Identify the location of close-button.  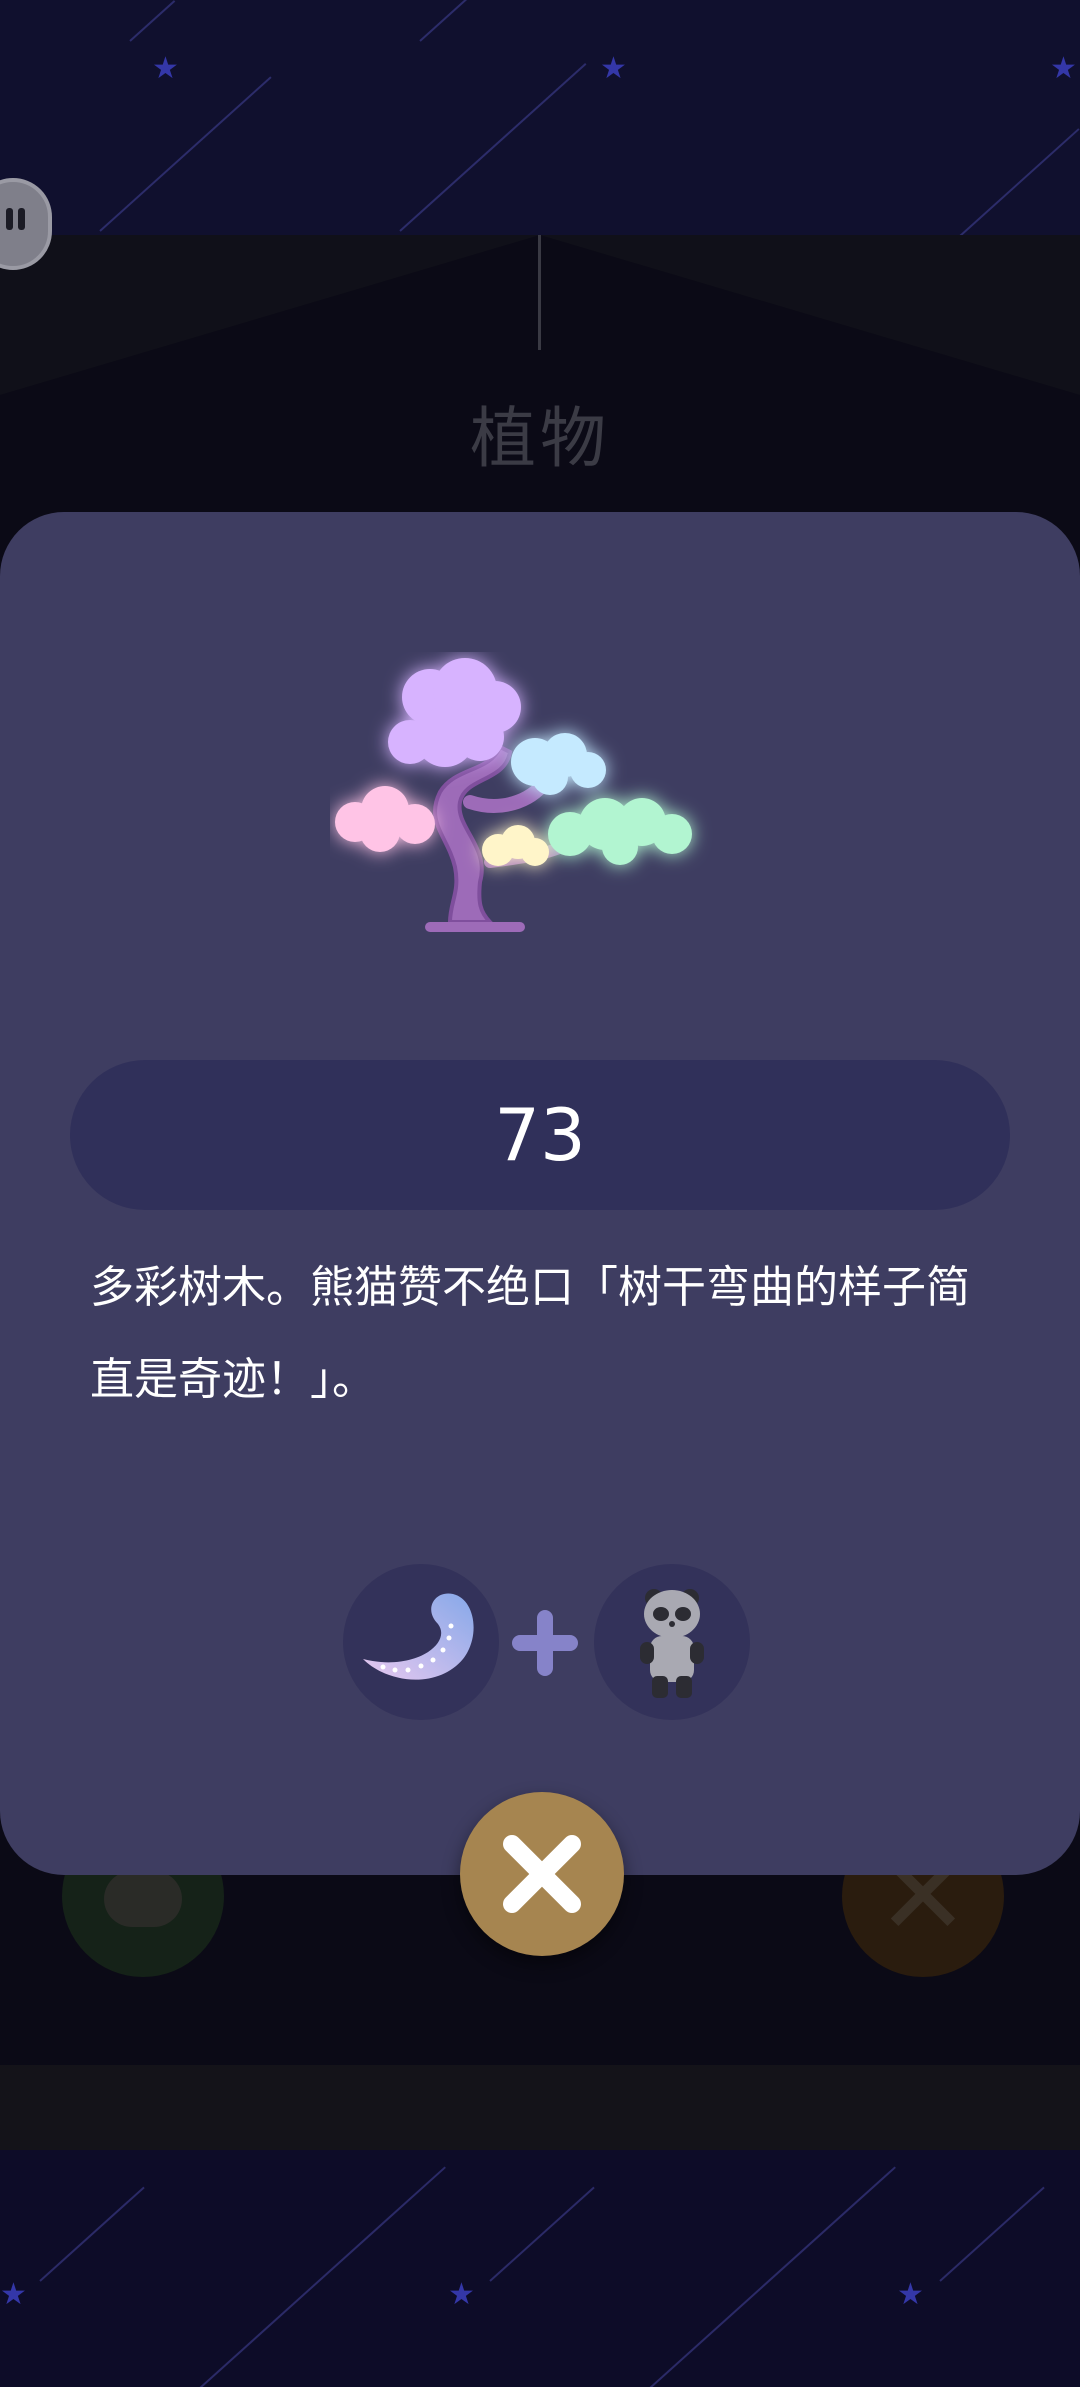
(542, 1874).